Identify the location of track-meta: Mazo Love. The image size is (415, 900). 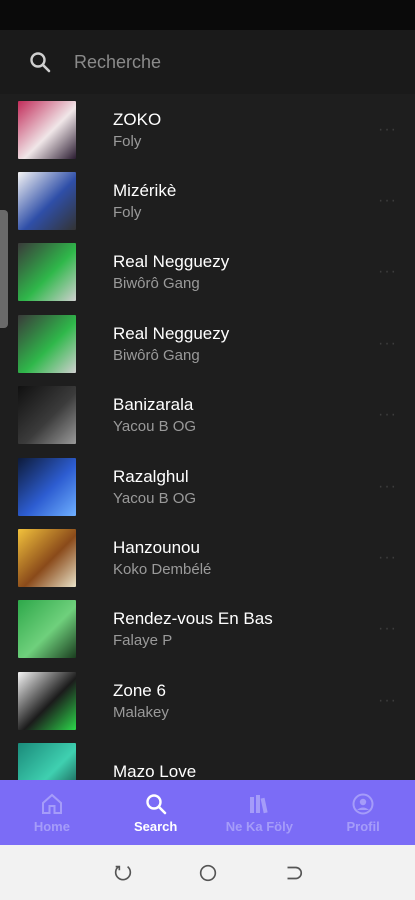
(154, 770).